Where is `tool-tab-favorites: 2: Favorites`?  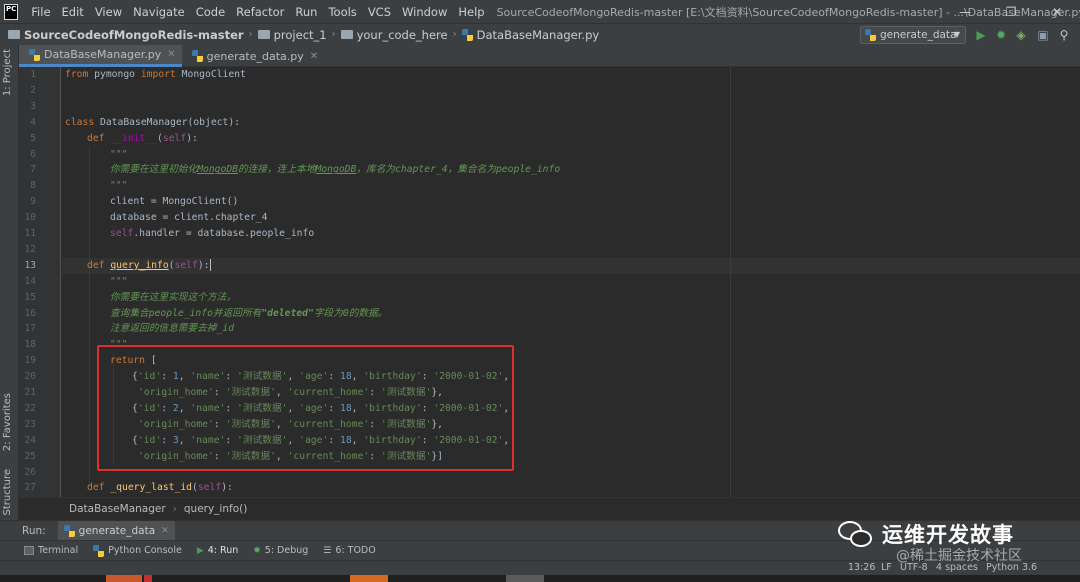 tool-tab-favorites: 2: Favorites is located at coordinates (7, 422).